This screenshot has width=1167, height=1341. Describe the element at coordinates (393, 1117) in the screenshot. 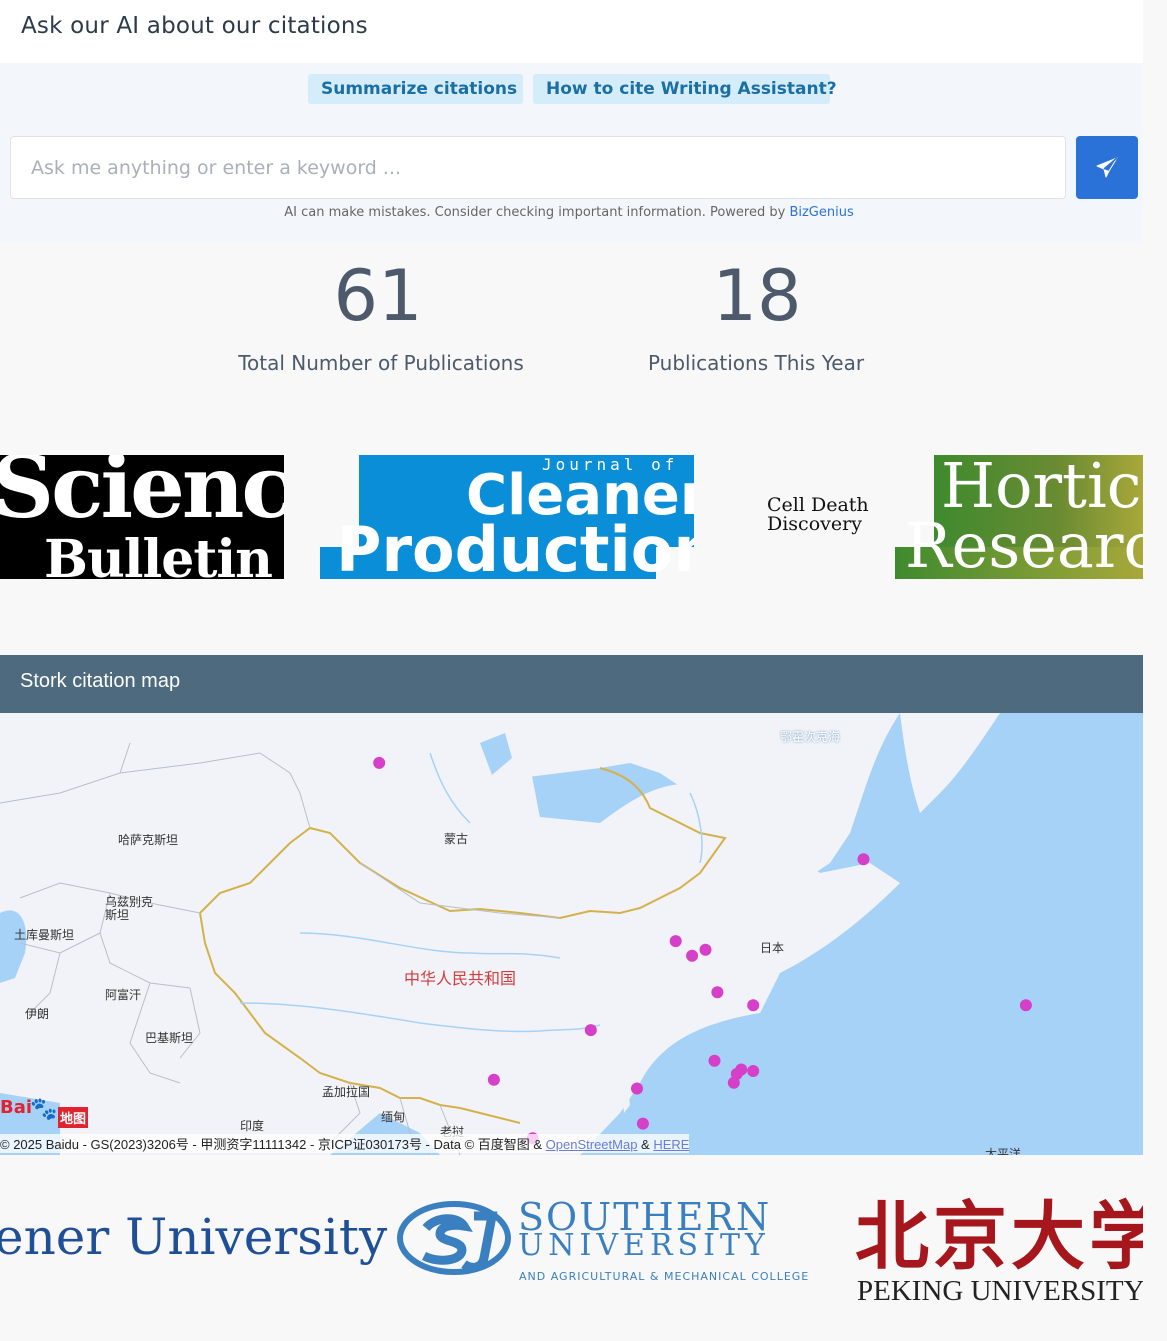

I see `map-label-myanmar: 缅甸` at that location.